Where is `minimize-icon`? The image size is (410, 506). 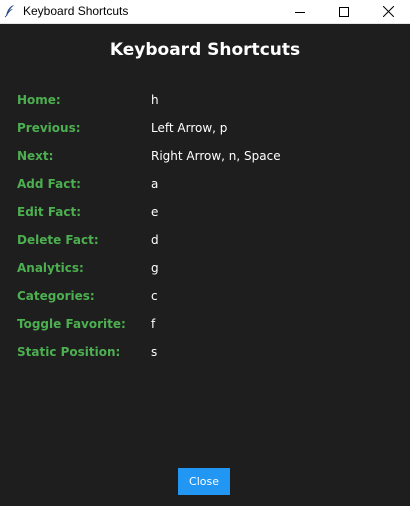 minimize-icon is located at coordinates (300, 12).